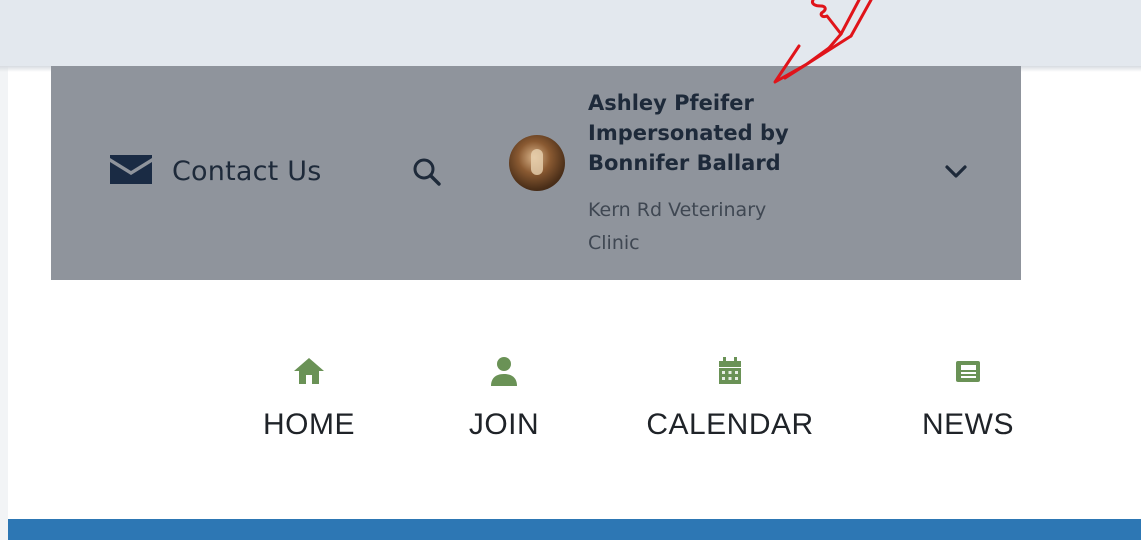  I want to click on nav-item-home: HOME, so click(309, 398).